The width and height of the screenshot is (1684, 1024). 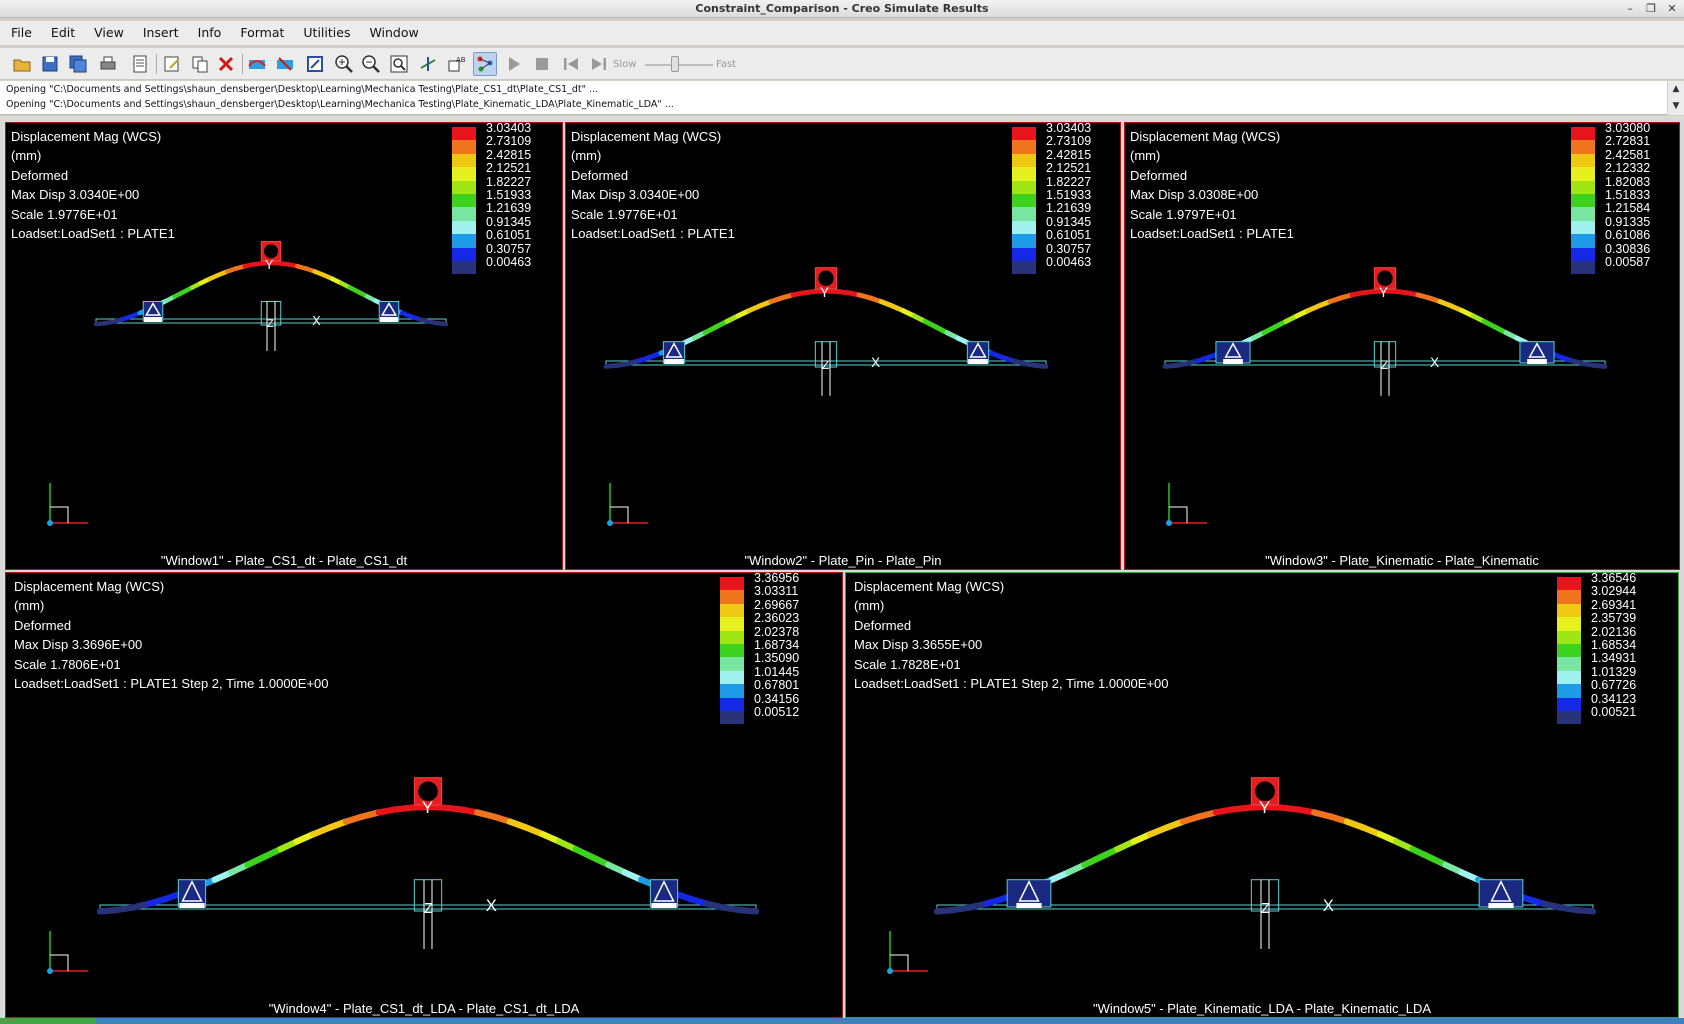 I want to click on speed-slider-track, so click(x=679, y=65).